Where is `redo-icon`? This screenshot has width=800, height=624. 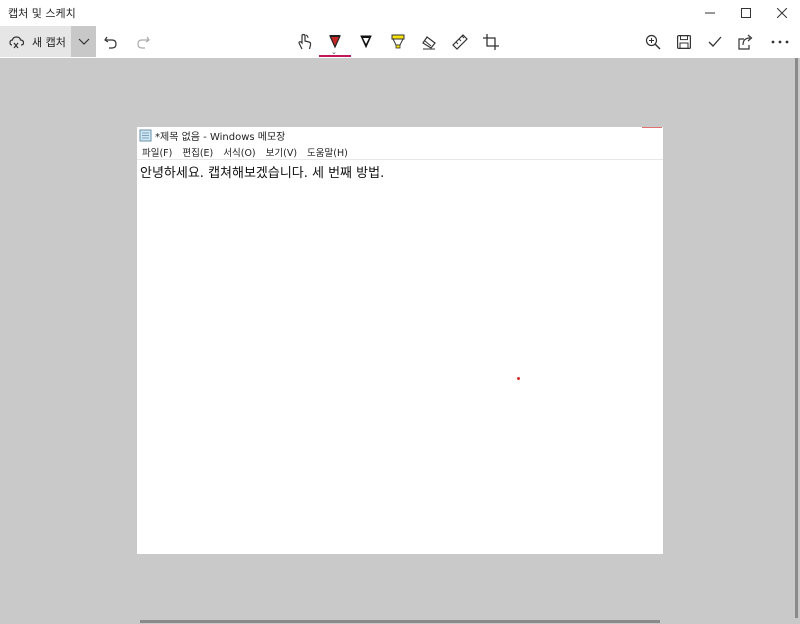
redo-icon is located at coordinates (143, 42).